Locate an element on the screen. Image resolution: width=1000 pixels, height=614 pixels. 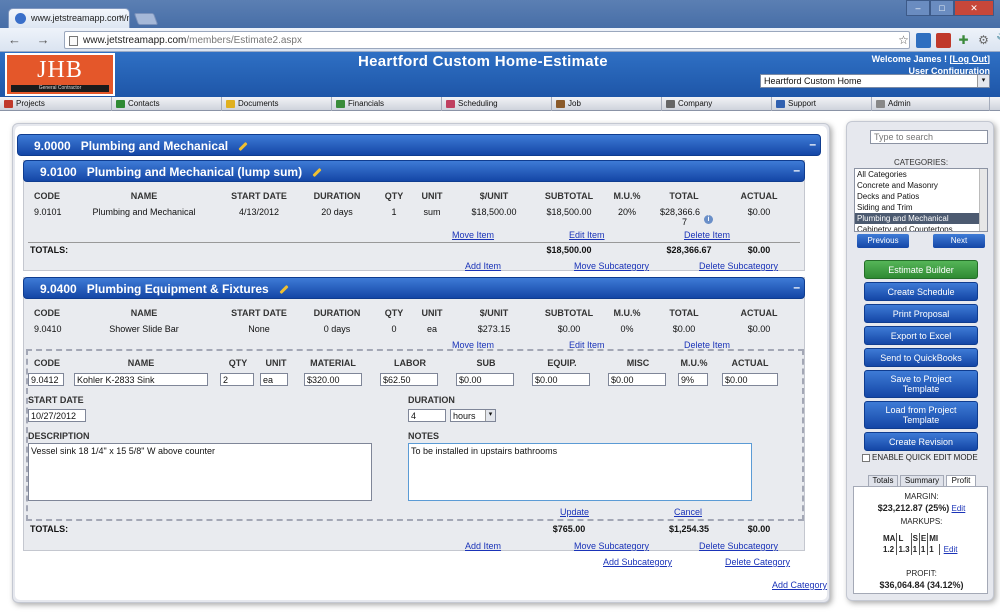
quick-edit-toggle: ENABLE QUICK EDIT MODE is located at coordinates (920, 457).